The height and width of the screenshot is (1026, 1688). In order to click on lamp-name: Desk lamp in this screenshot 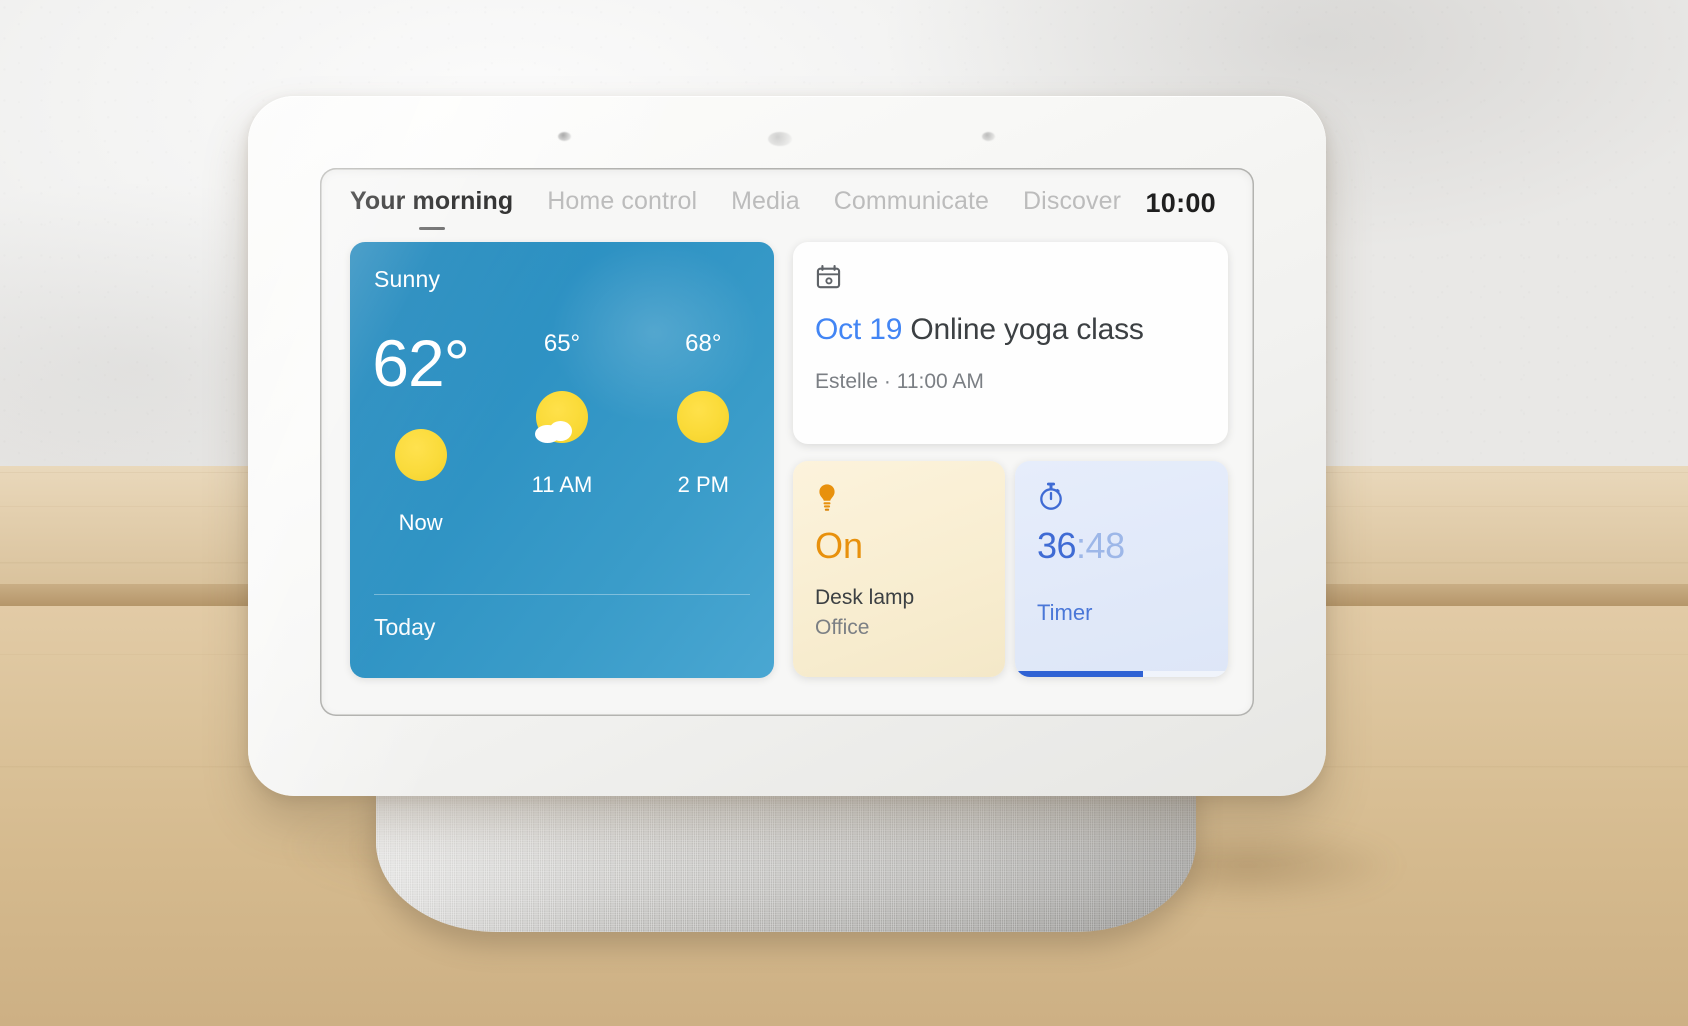, I will do `click(865, 597)`.